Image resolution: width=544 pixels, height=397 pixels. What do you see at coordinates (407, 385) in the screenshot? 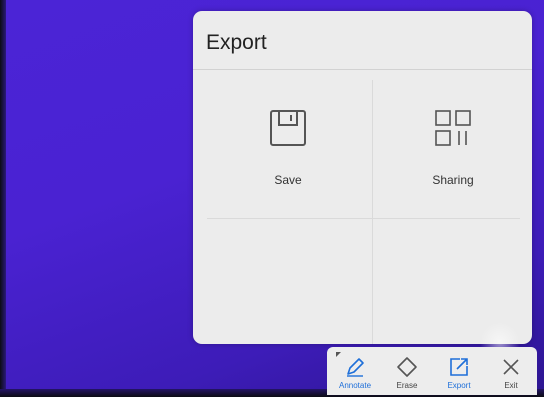
I see `erase-label: Erase` at bounding box center [407, 385].